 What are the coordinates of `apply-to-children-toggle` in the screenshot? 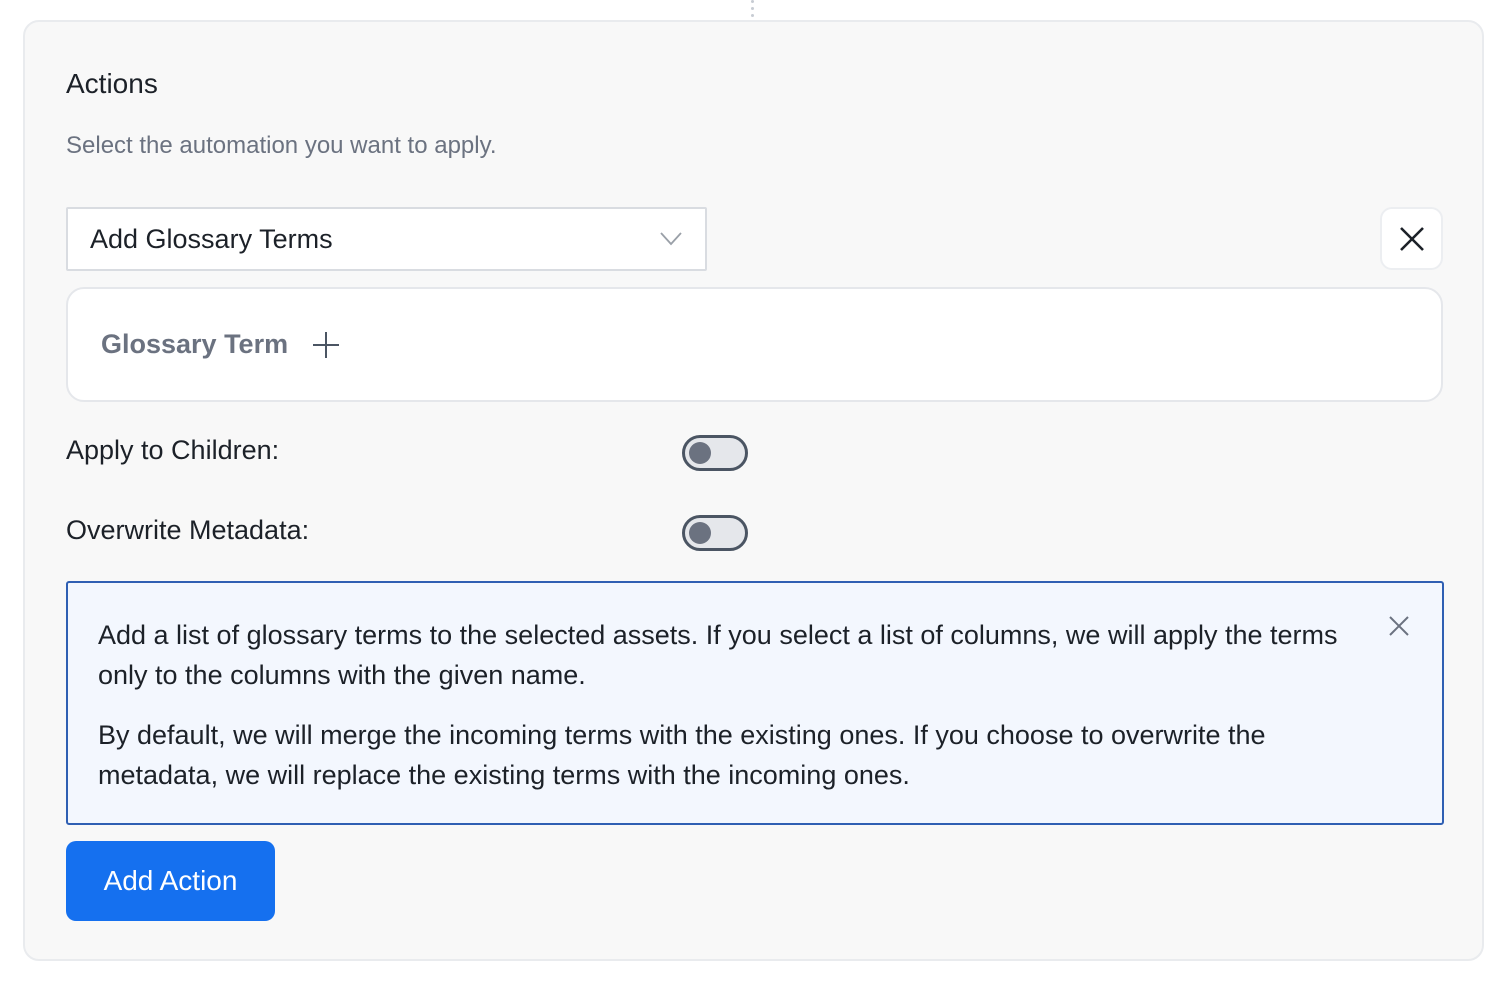 It's located at (715, 453).